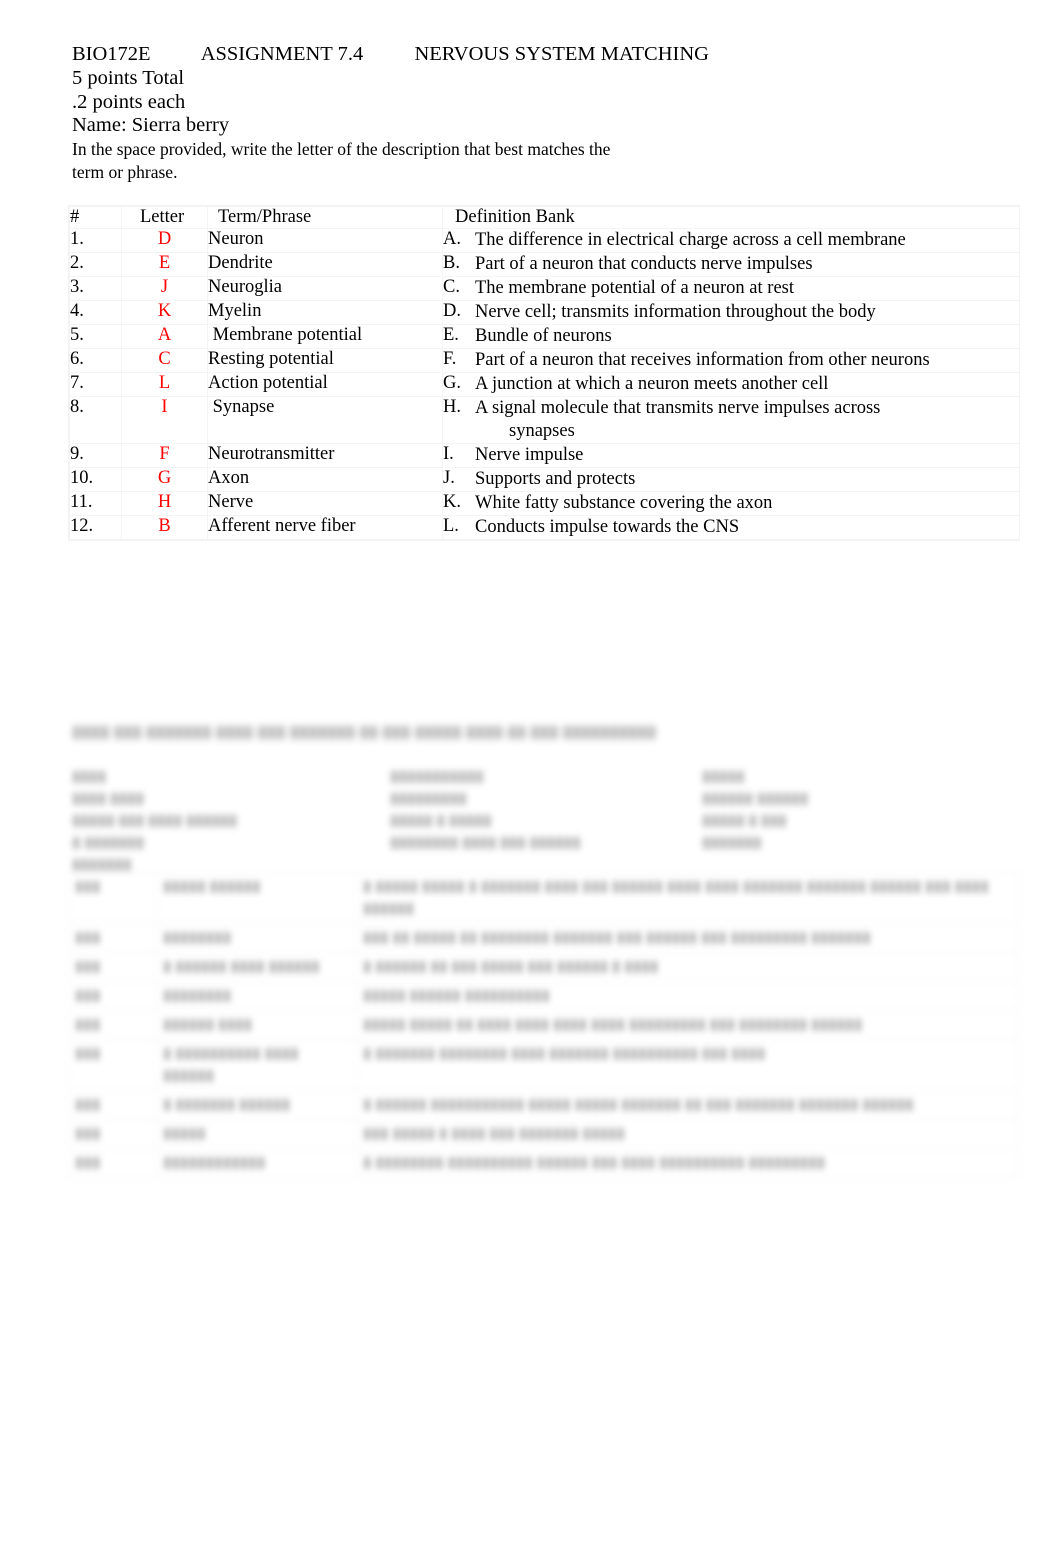 This screenshot has width=1062, height=1561. I want to click on term-phrase-cell: Resting potential, so click(325, 360).